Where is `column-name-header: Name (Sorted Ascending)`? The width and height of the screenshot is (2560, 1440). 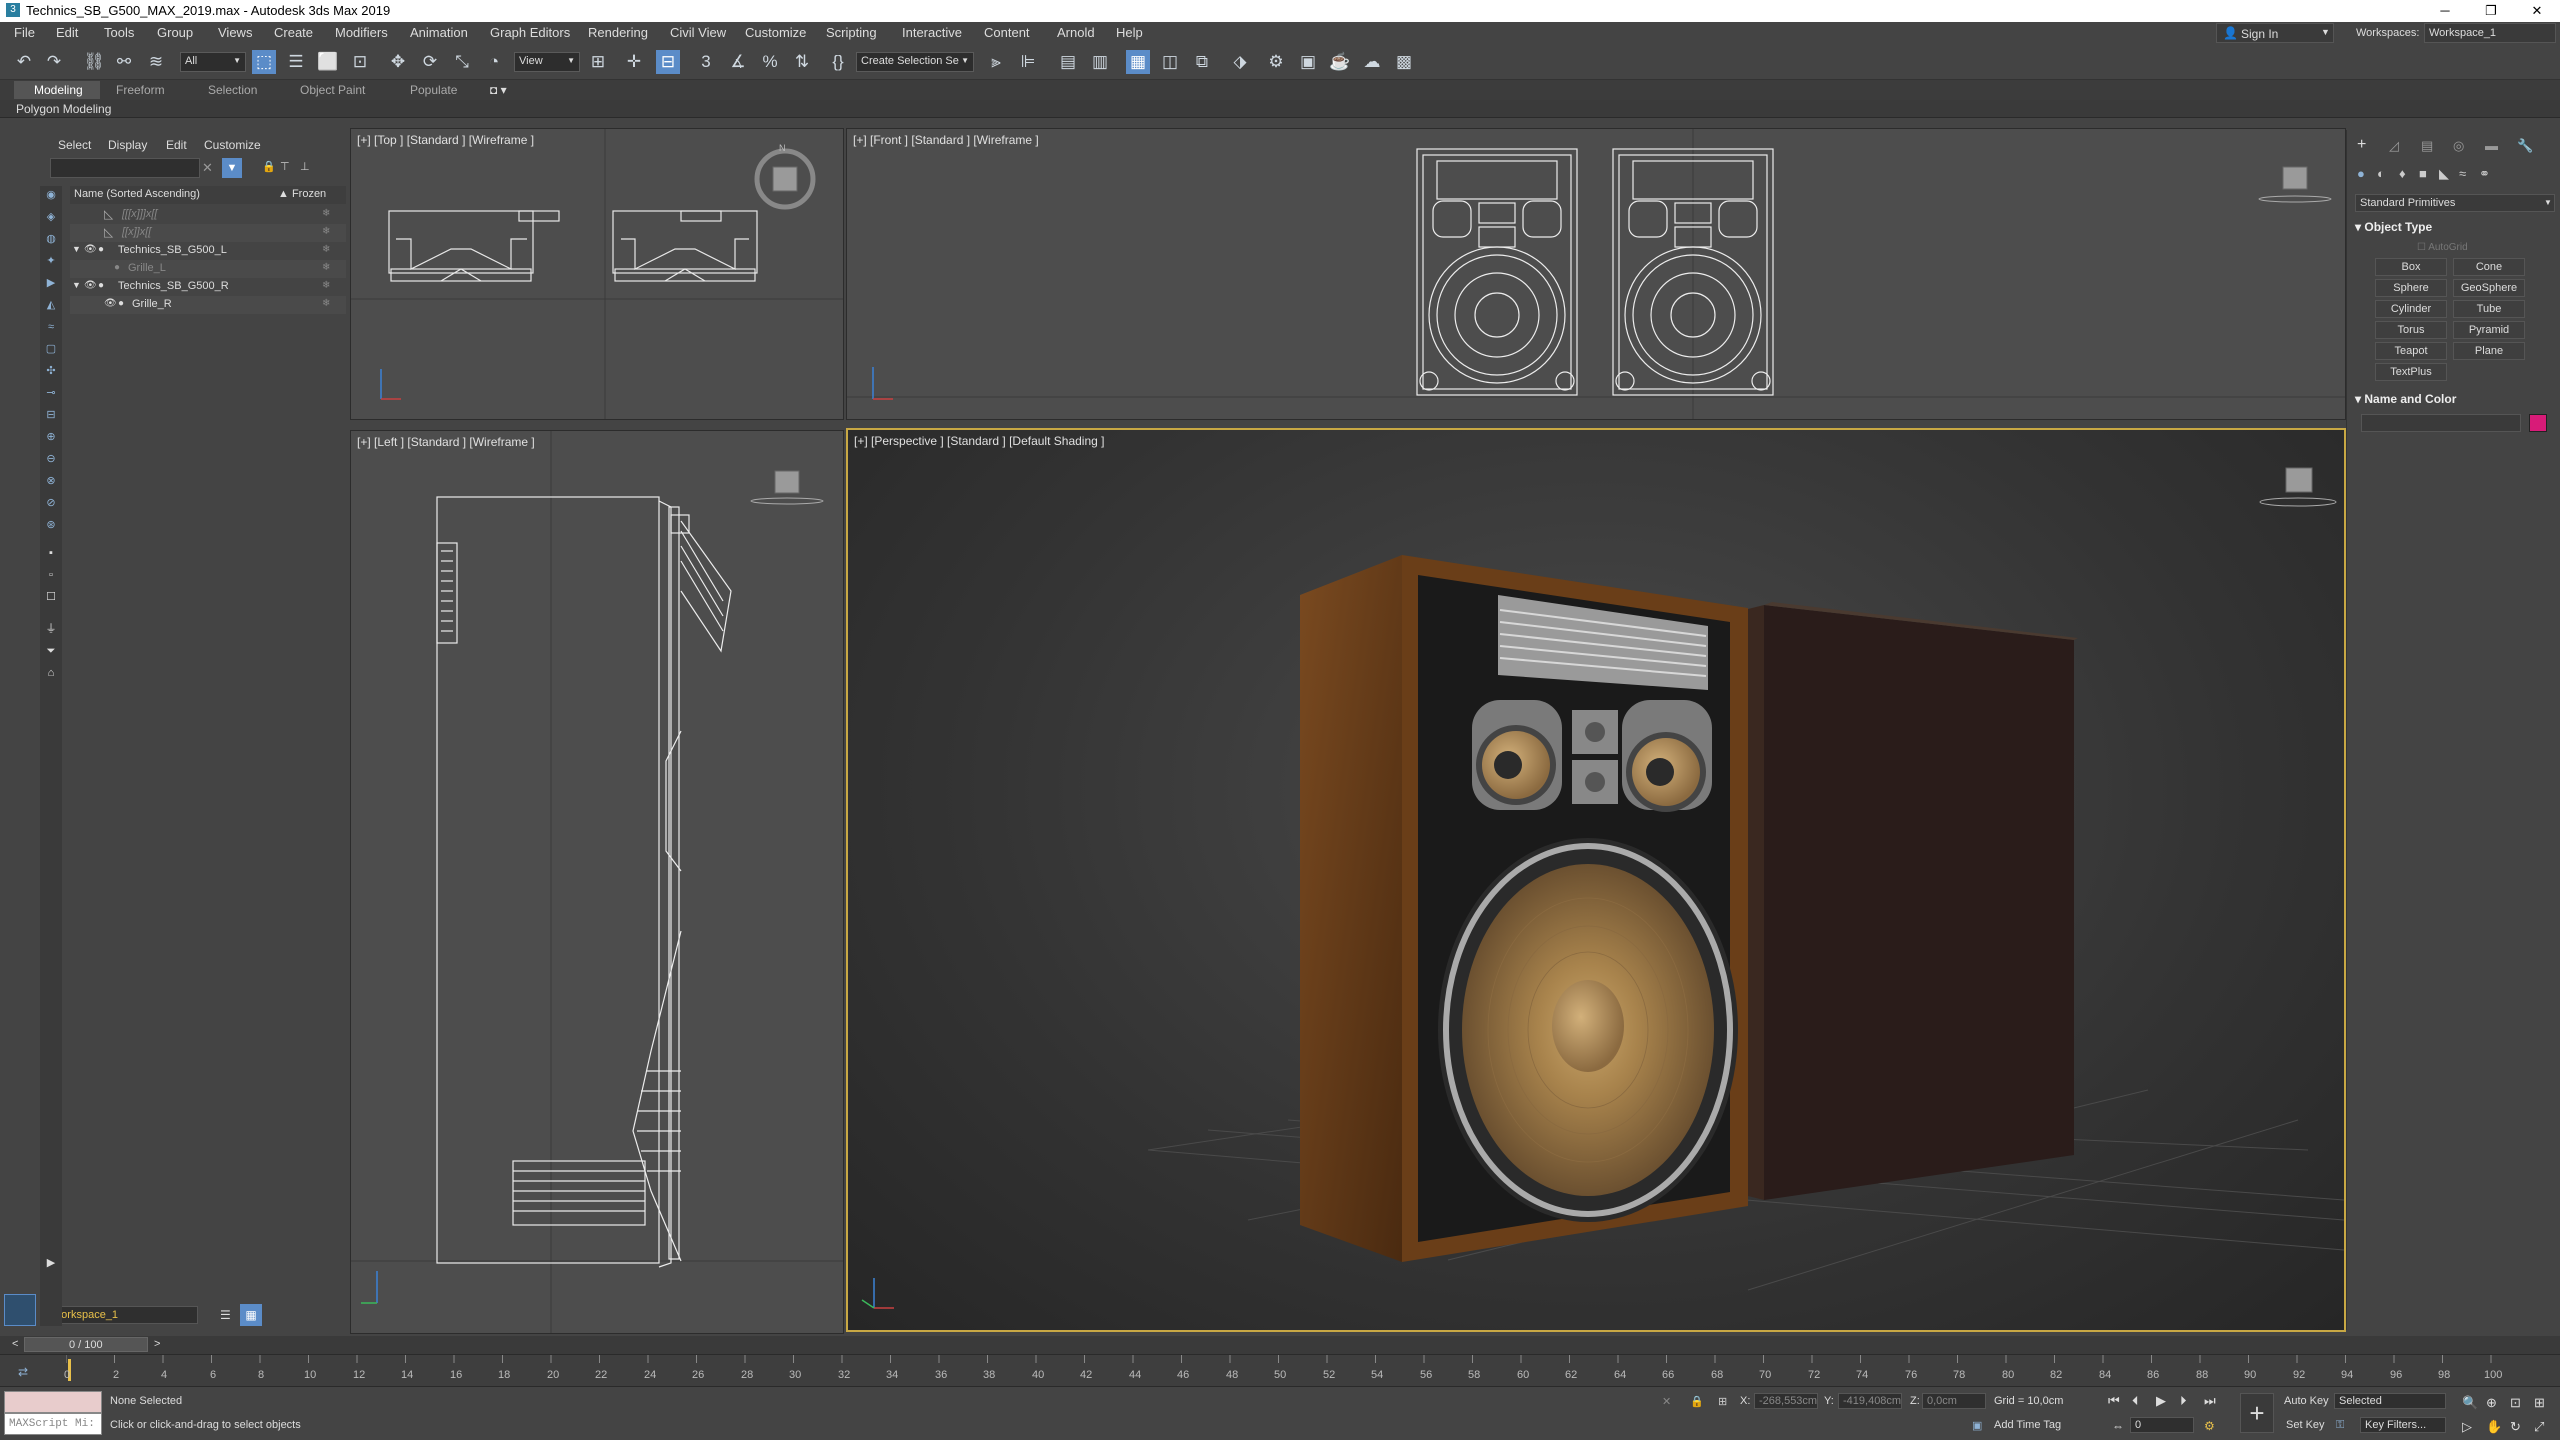 column-name-header: Name (Sorted Ascending) is located at coordinates (137, 194).